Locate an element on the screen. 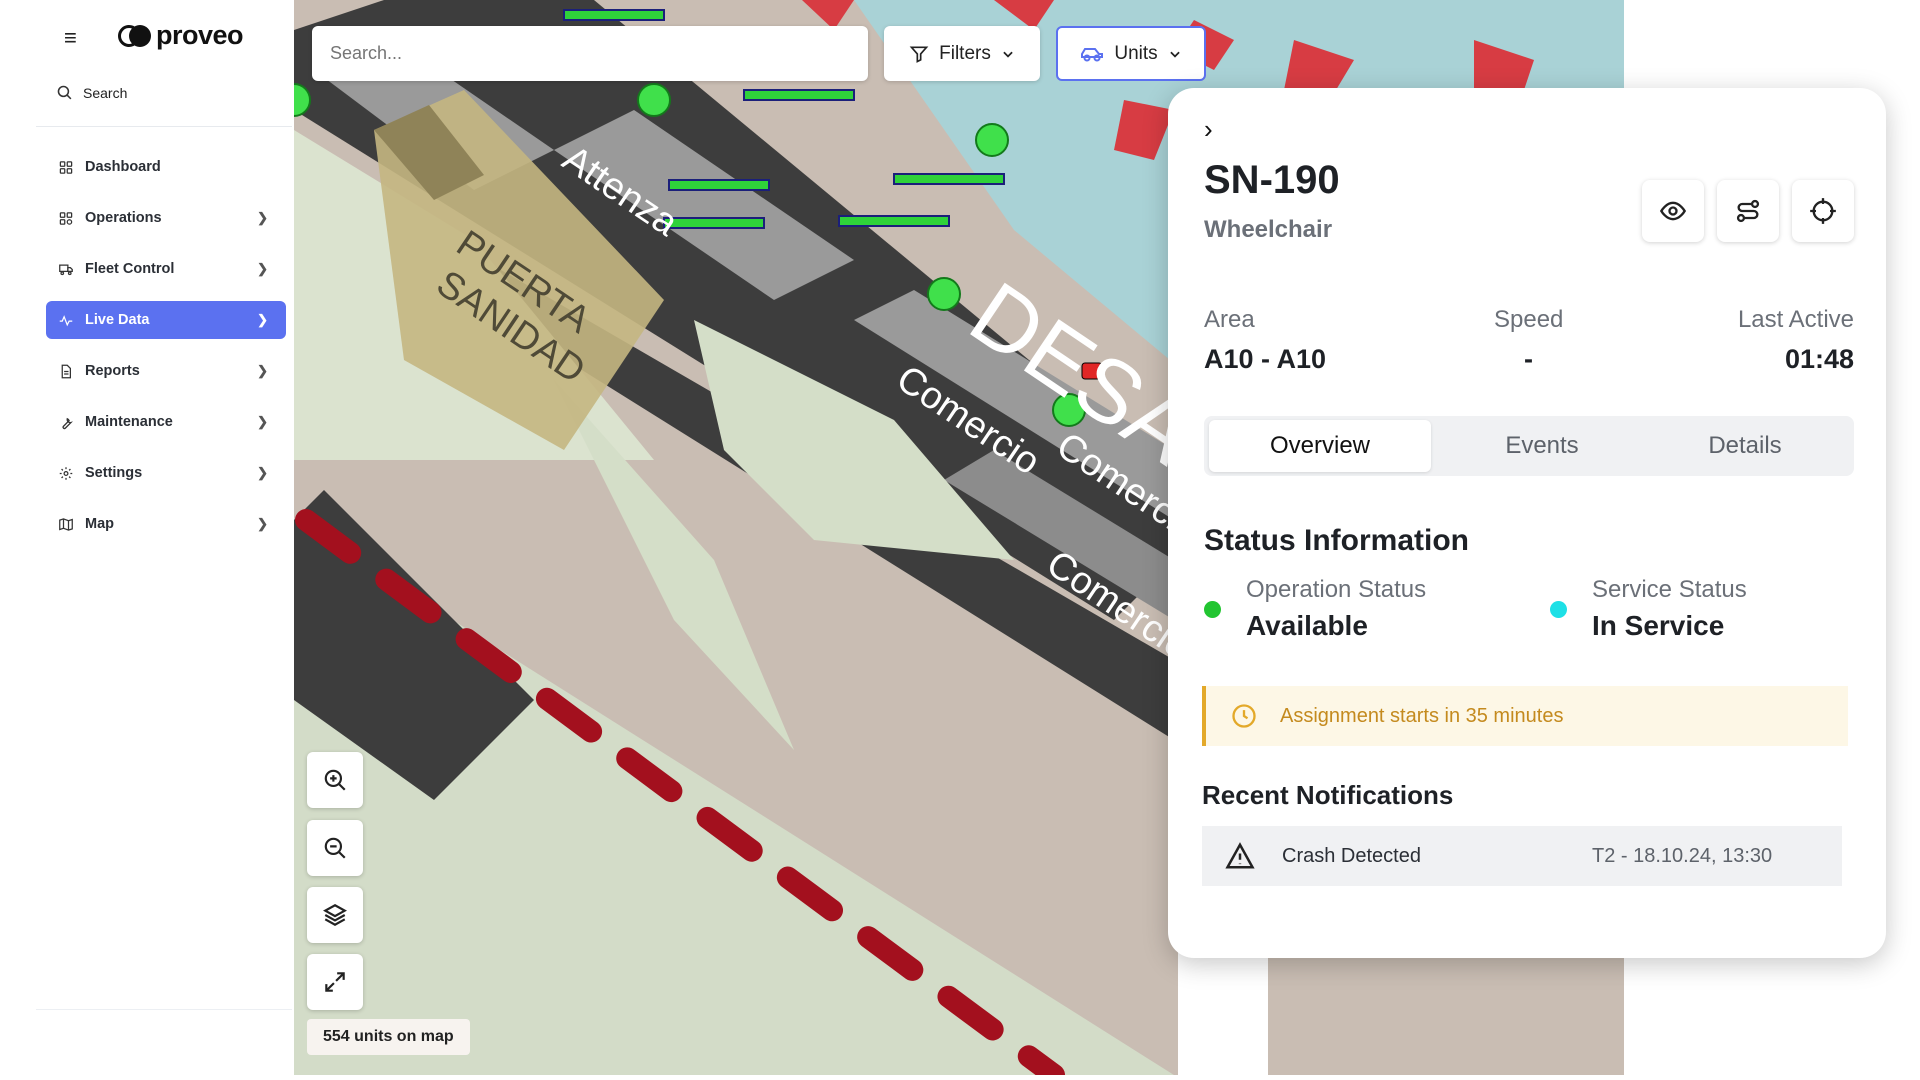 The image size is (1920, 1080). fullscreen-button is located at coordinates (335, 982).